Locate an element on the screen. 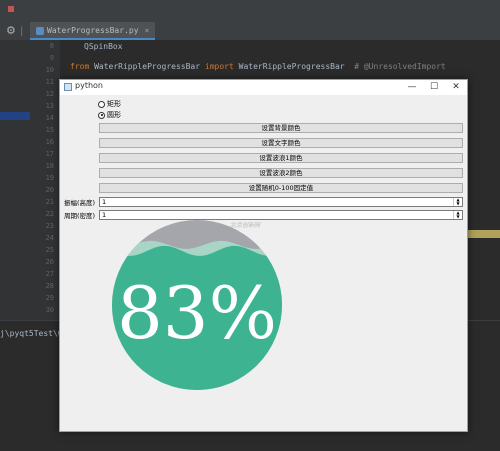 This screenshot has width=500, height=451. amplitude-stepper-icon: ▲ ▼ is located at coordinates (457, 202).